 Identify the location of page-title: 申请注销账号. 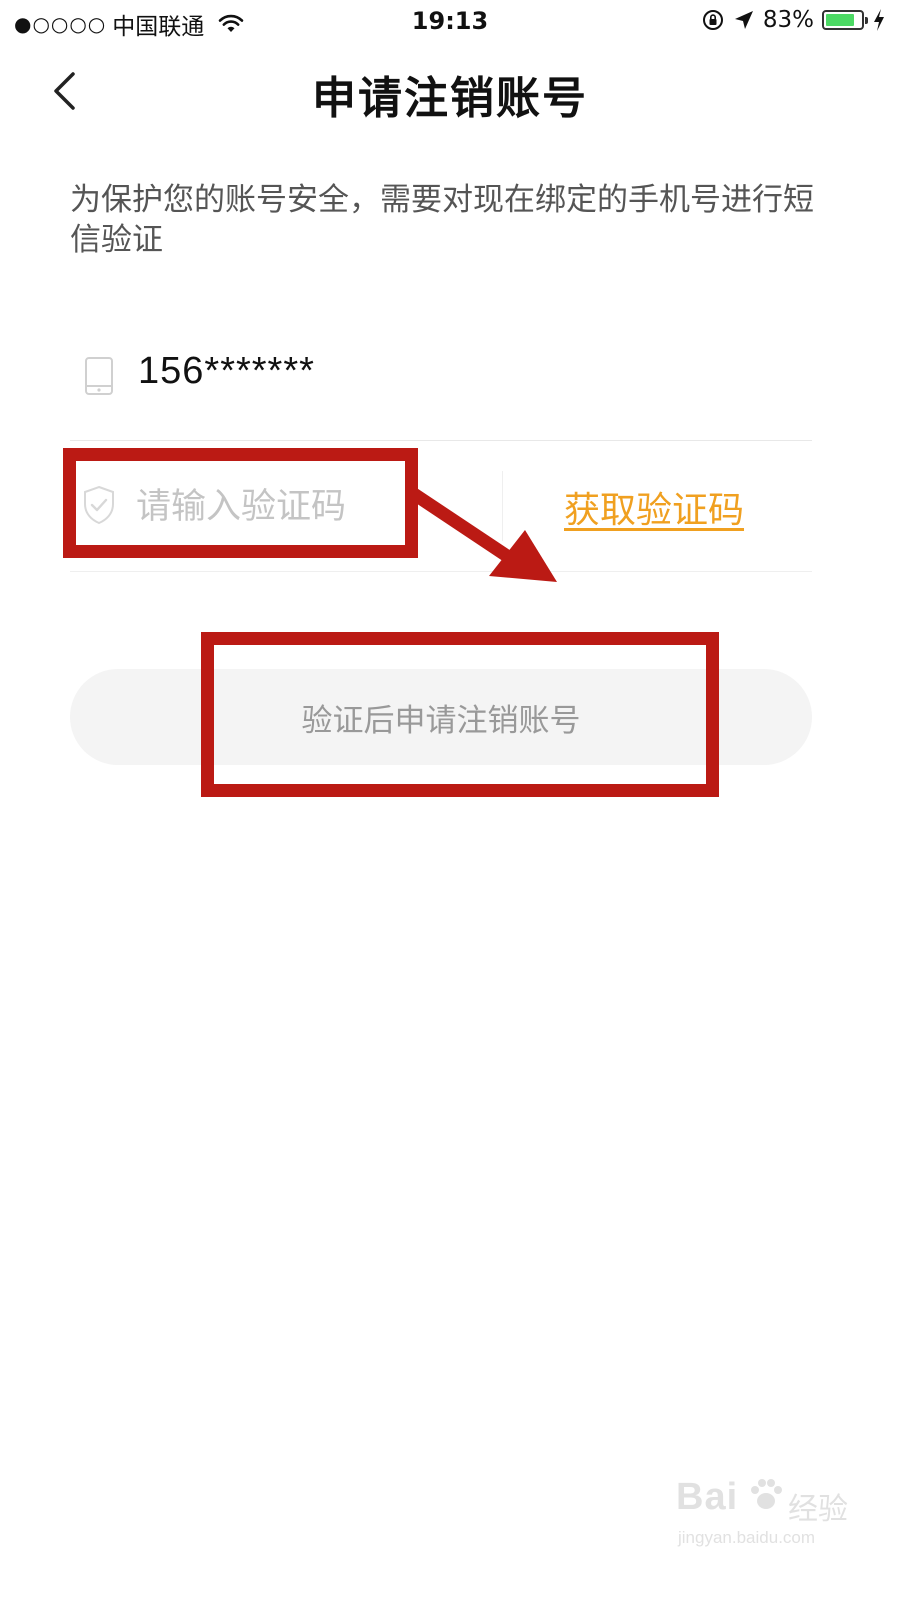
(450, 98).